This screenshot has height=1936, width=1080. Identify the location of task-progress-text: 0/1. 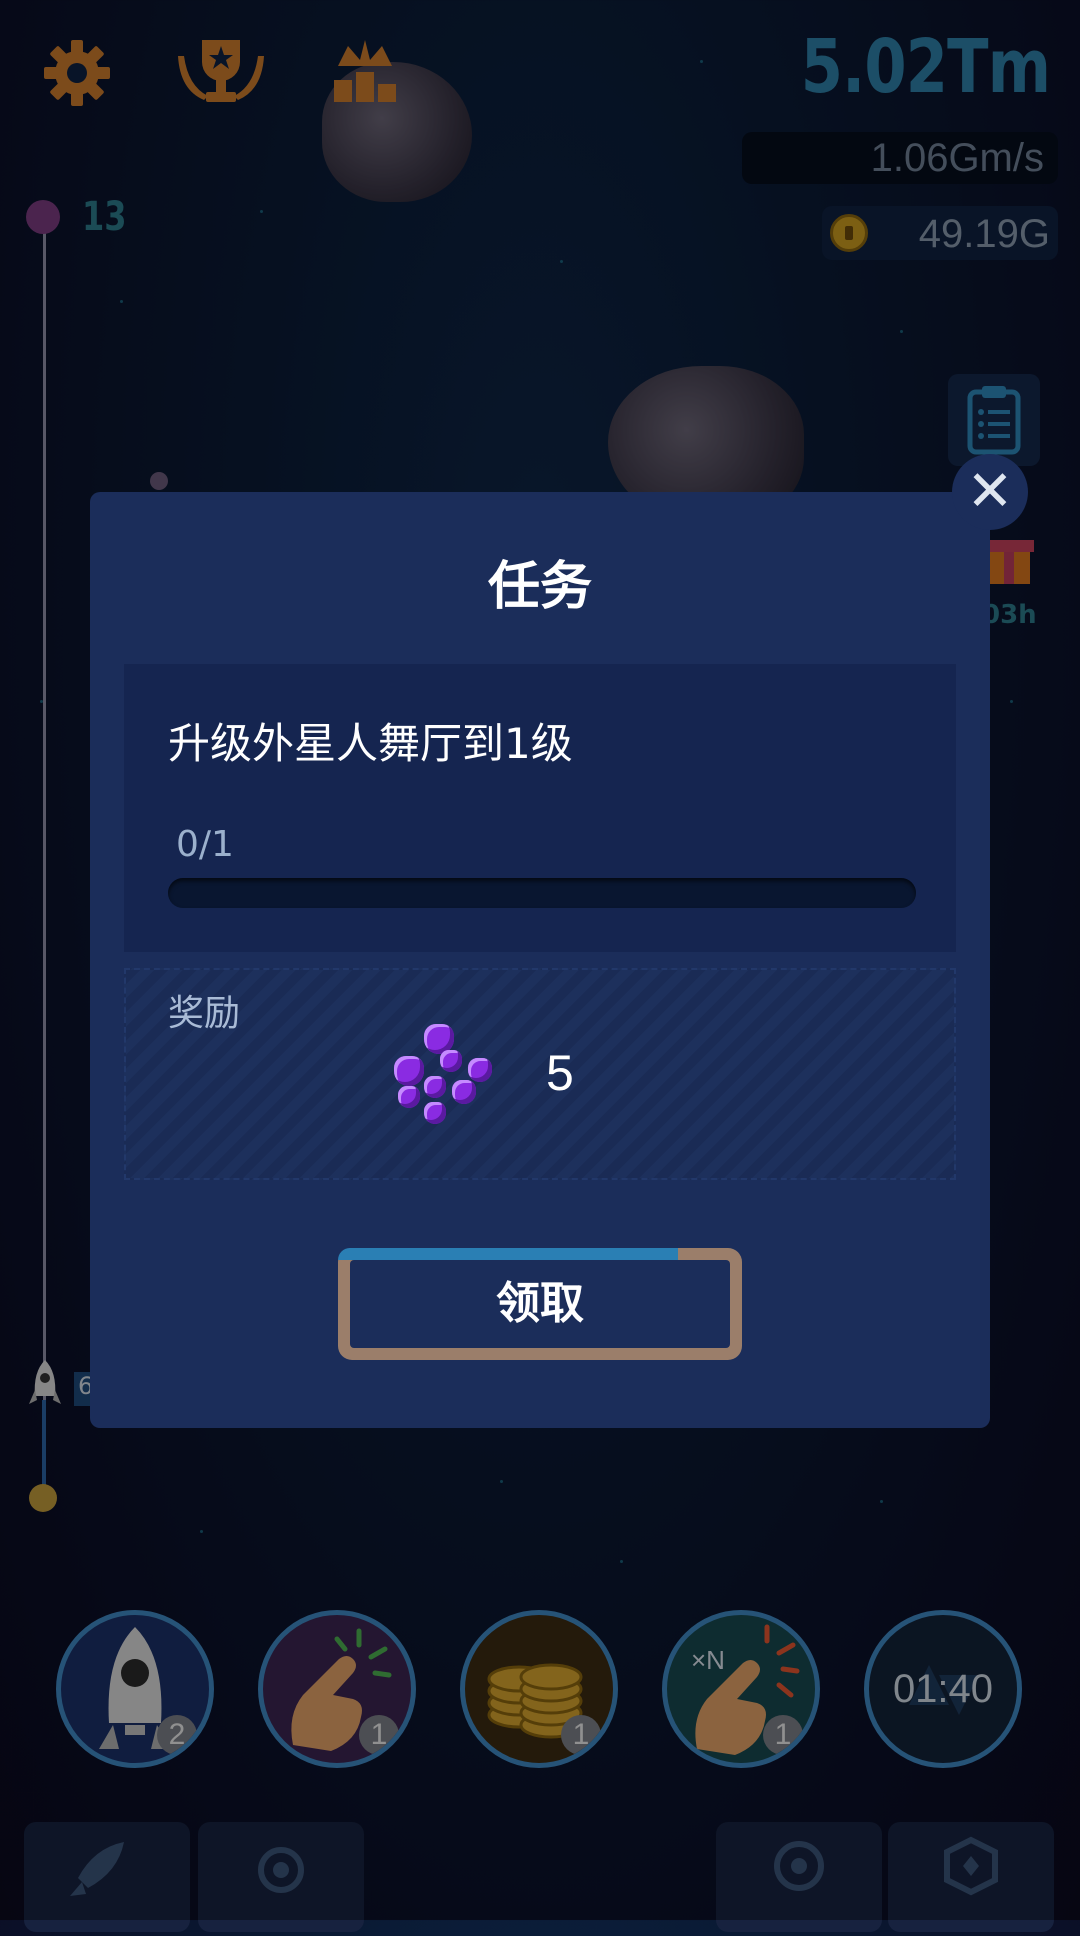
(205, 844).